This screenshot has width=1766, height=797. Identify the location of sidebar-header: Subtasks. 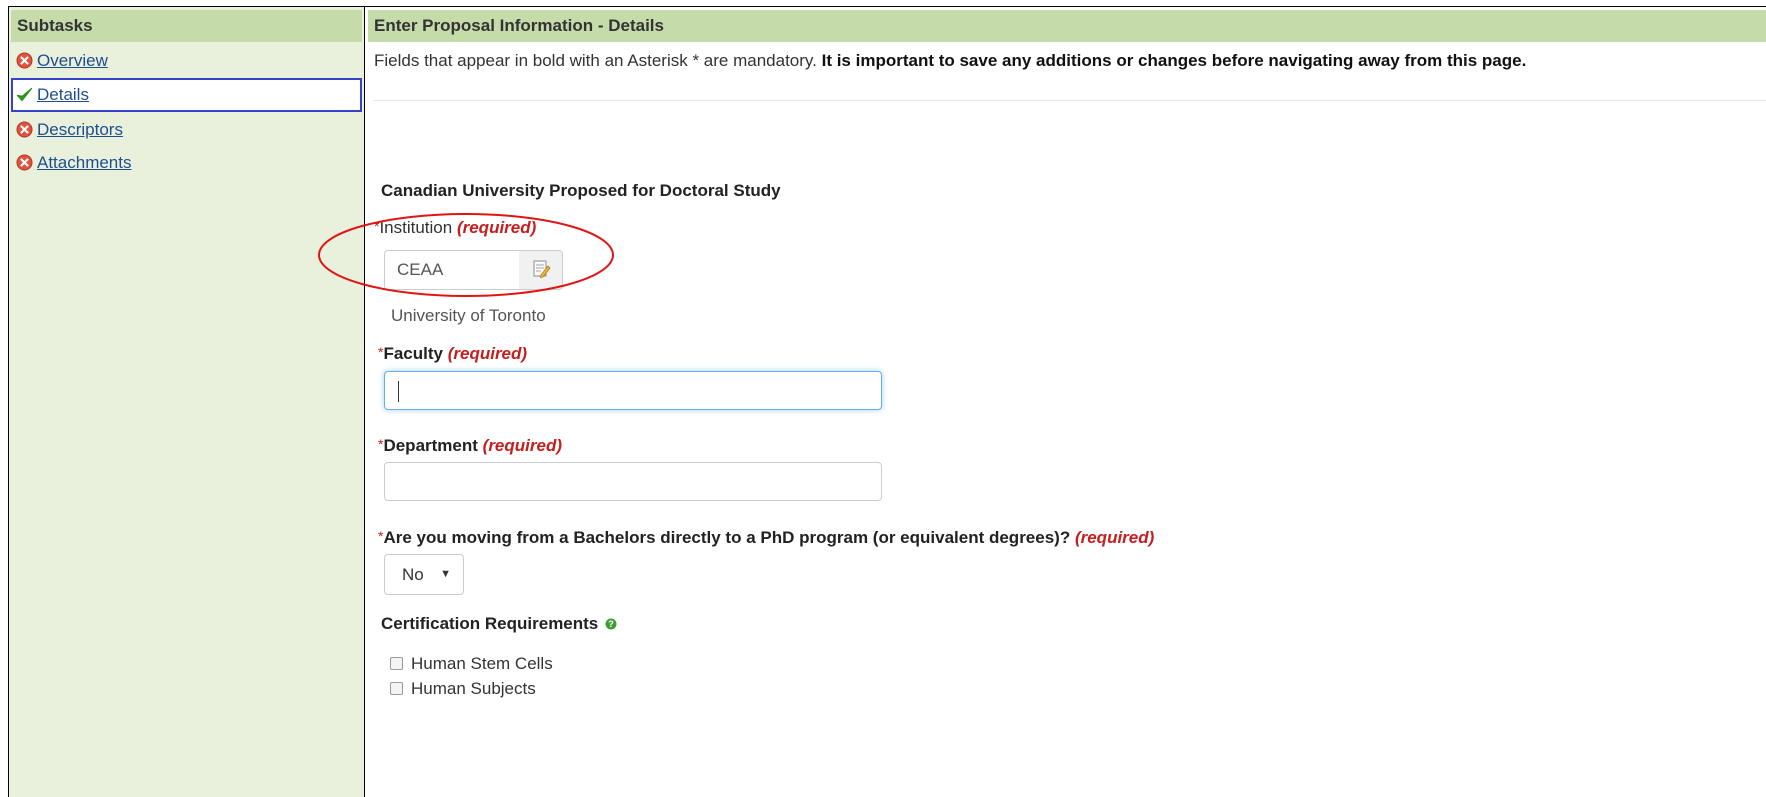
(186, 26).